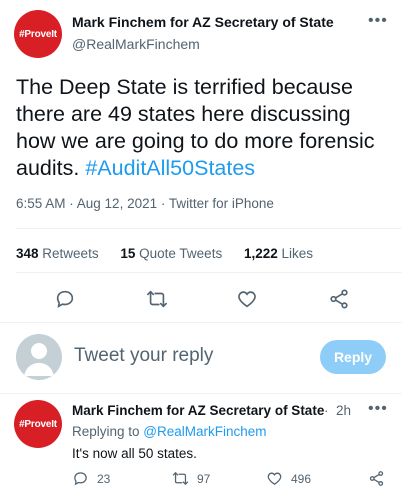 The image size is (402, 500). What do you see at coordinates (198, 410) in the screenshot?
I see `reply-display-name: Mark Finchem for AZ Secretary of State` at bounding box center [198, 410].